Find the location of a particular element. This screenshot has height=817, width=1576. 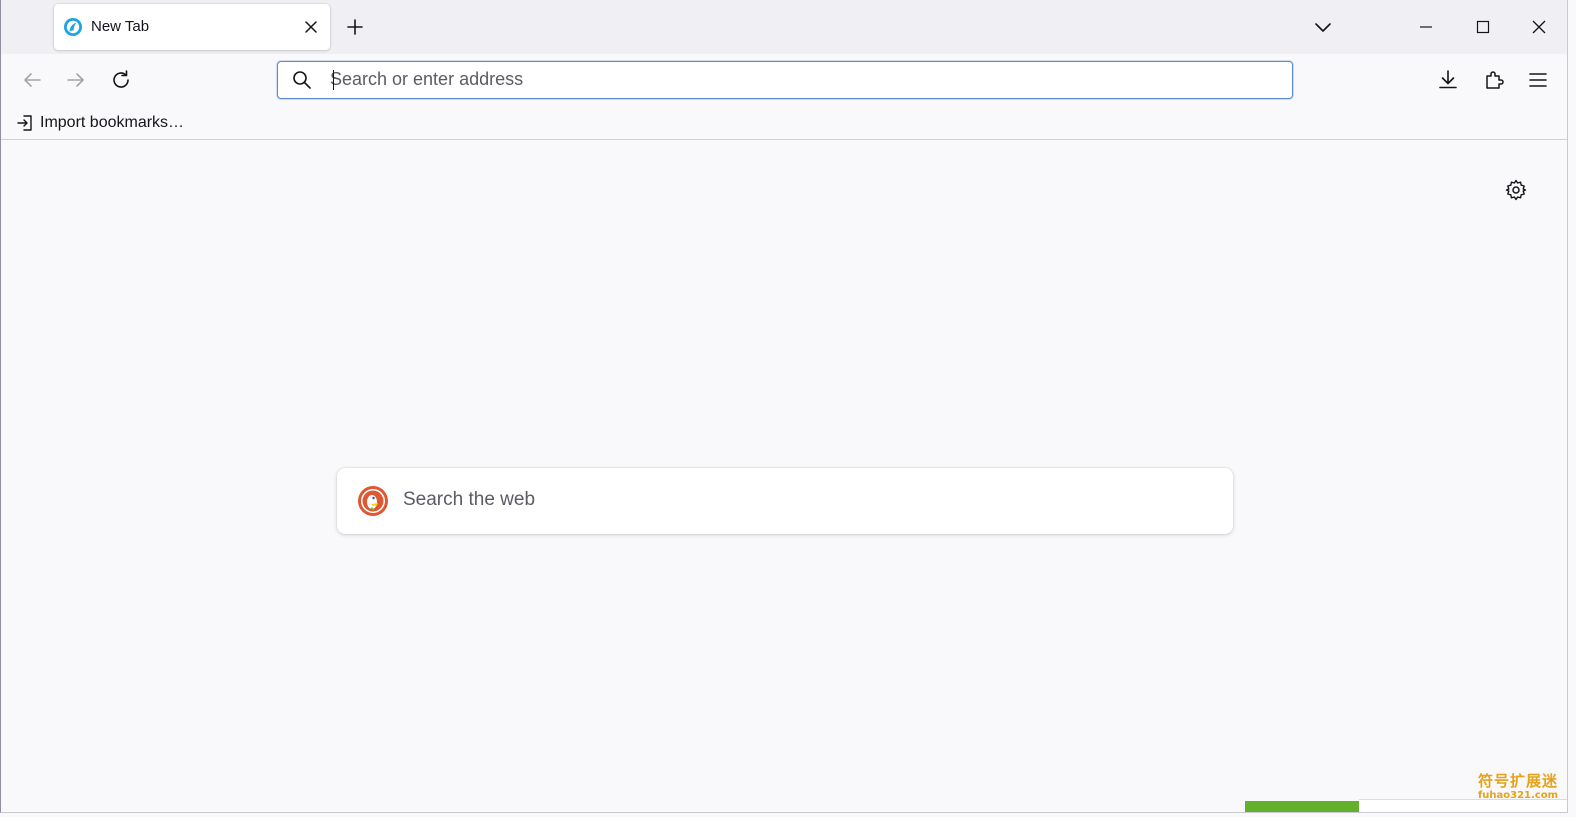

navigation-toolbar is located at coordinates (784, 80).